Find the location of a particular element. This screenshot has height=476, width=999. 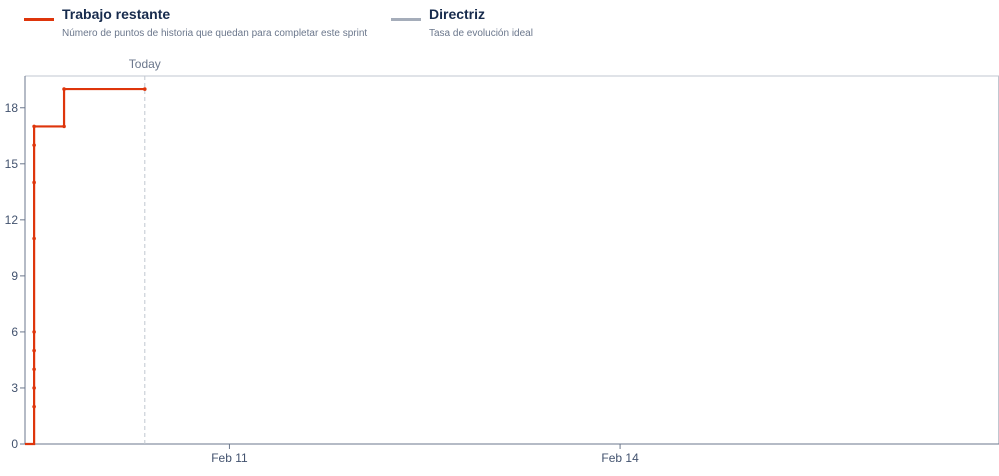

x-tick-label: Feb 14 is located at coordinates (620, 458).